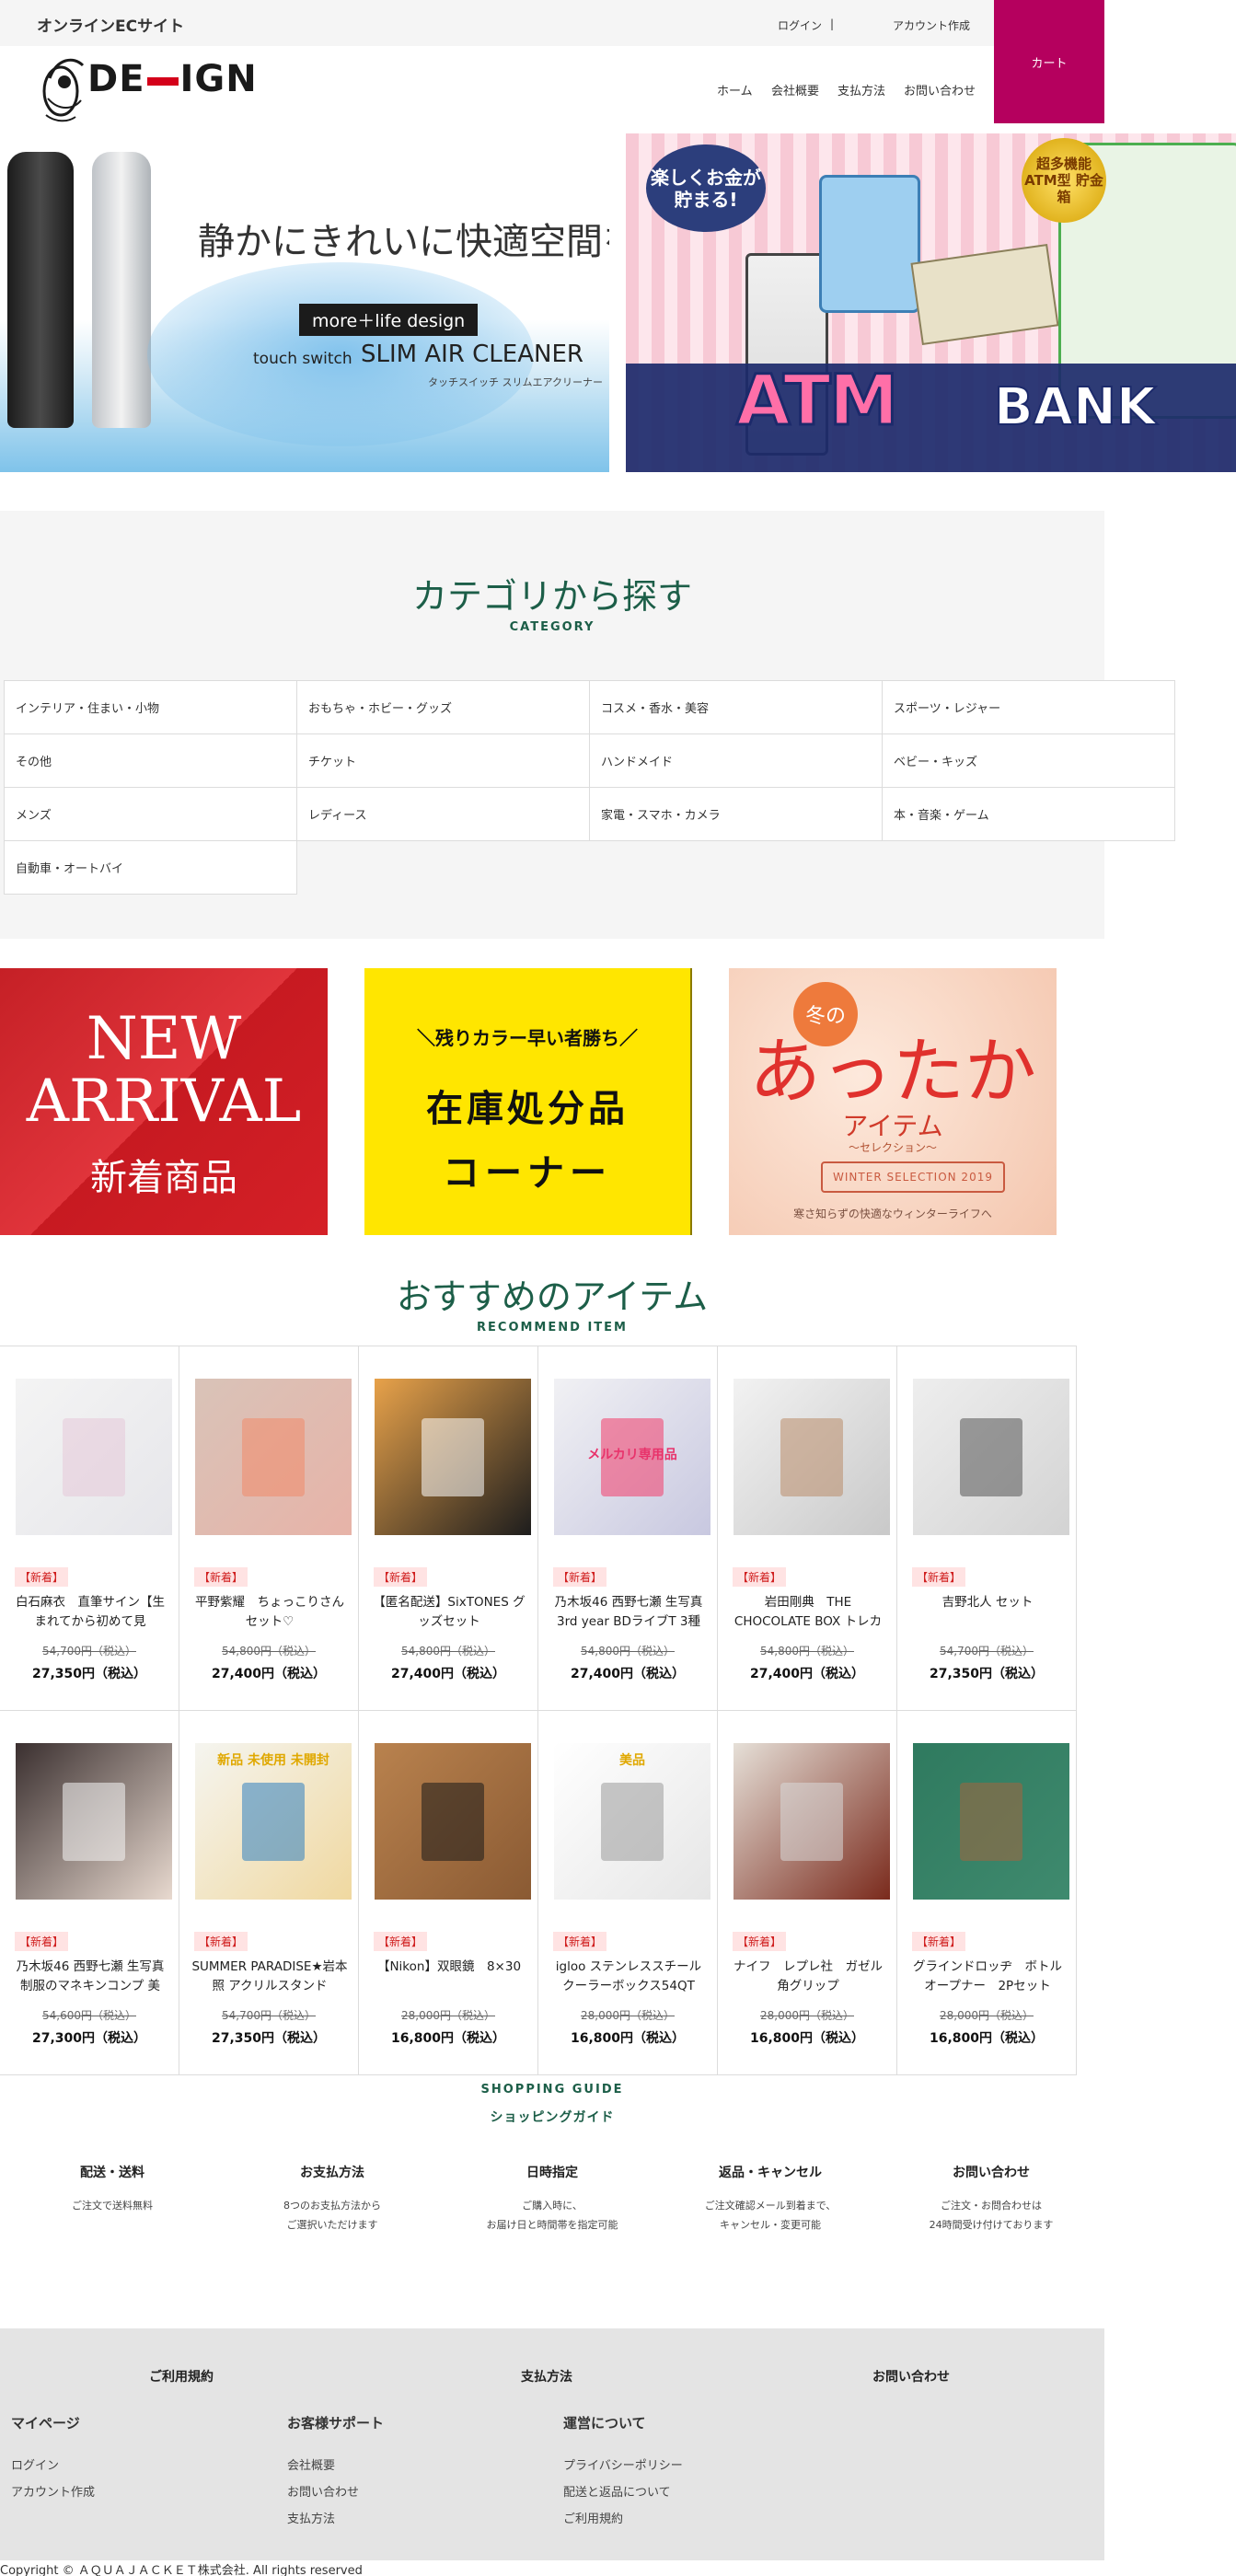 The width and height of the screenshot is (1236, 2576). Describe the element at coordinates (931, 25) in the screenshot. I see `create-account-link: アカウント作成` at that location.